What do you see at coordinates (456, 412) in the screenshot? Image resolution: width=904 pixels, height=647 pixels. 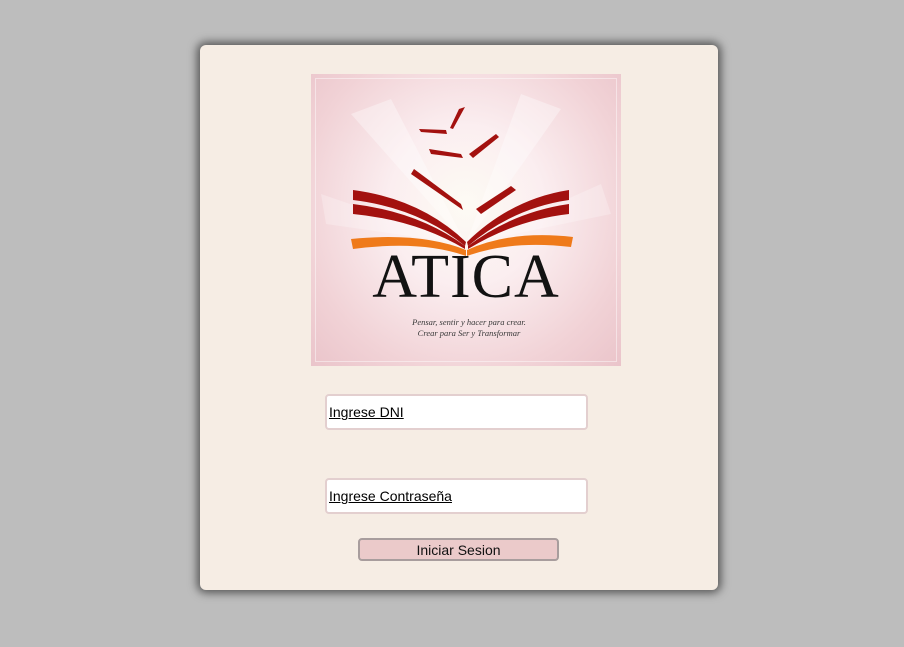 I see `dni-input: Ingrese DNI` at bounding box center [456, 412].